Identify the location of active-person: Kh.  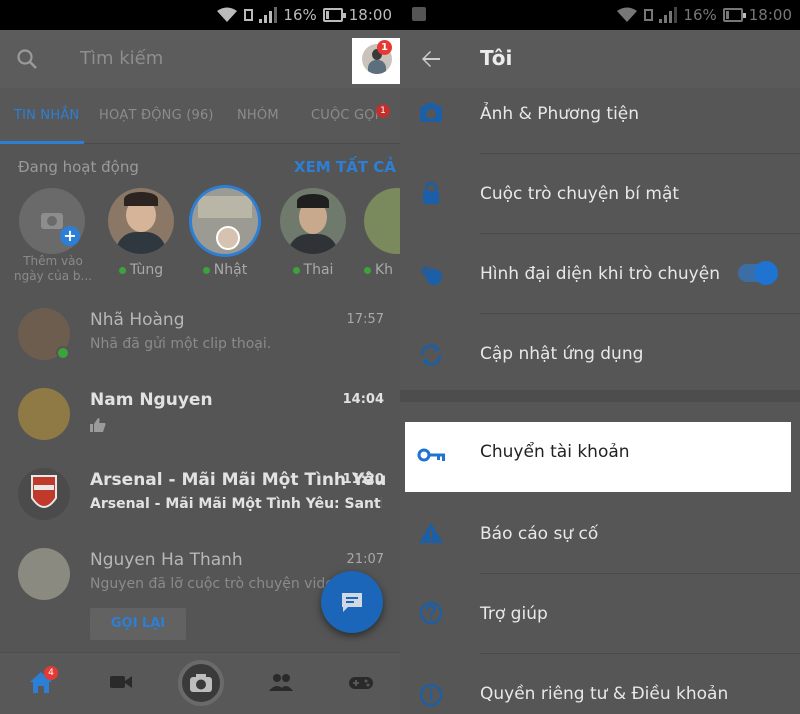
(381, 233).